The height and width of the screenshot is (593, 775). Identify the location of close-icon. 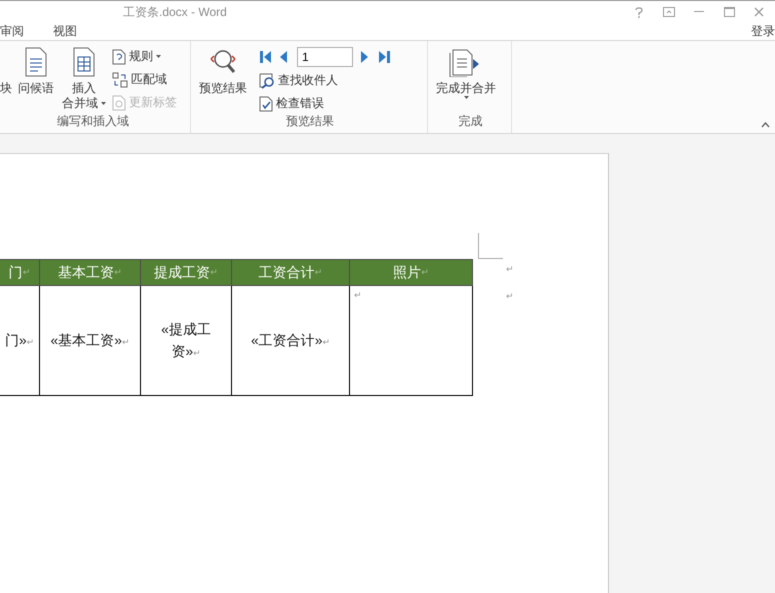
(759, 12).